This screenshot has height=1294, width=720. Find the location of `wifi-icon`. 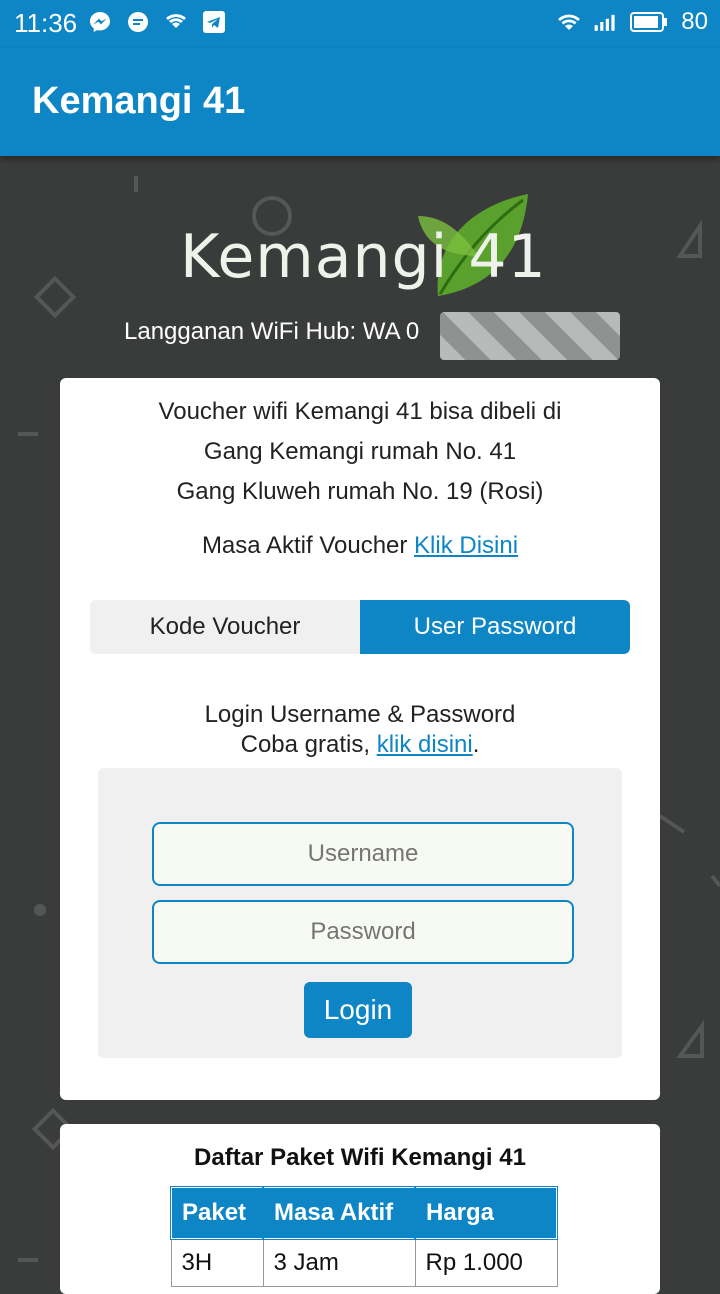

wifi-icon is located at coordinates (569, 22).